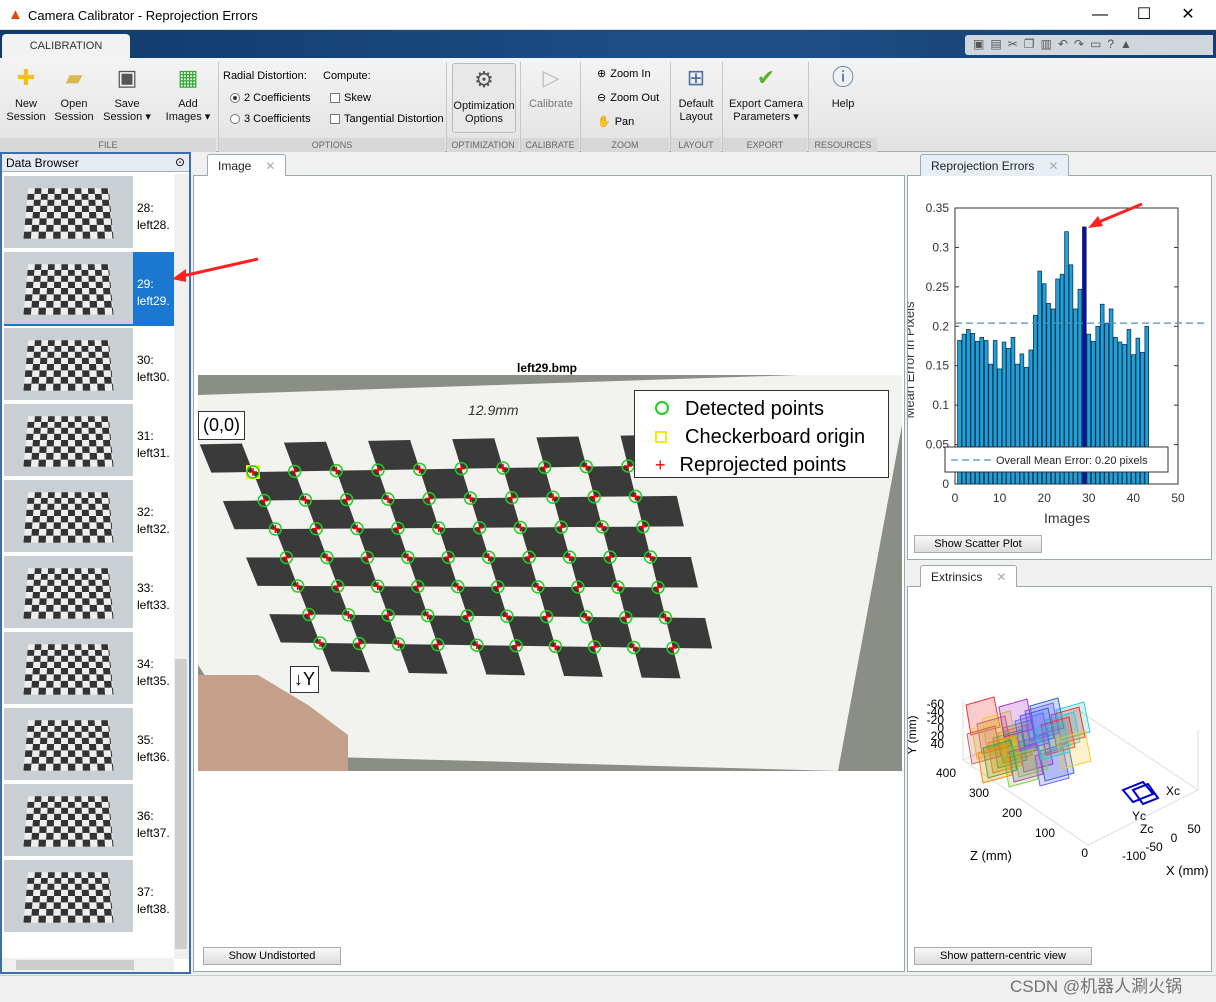  I want to click on chevron-down-icon: ⊙, so click(180, 162).